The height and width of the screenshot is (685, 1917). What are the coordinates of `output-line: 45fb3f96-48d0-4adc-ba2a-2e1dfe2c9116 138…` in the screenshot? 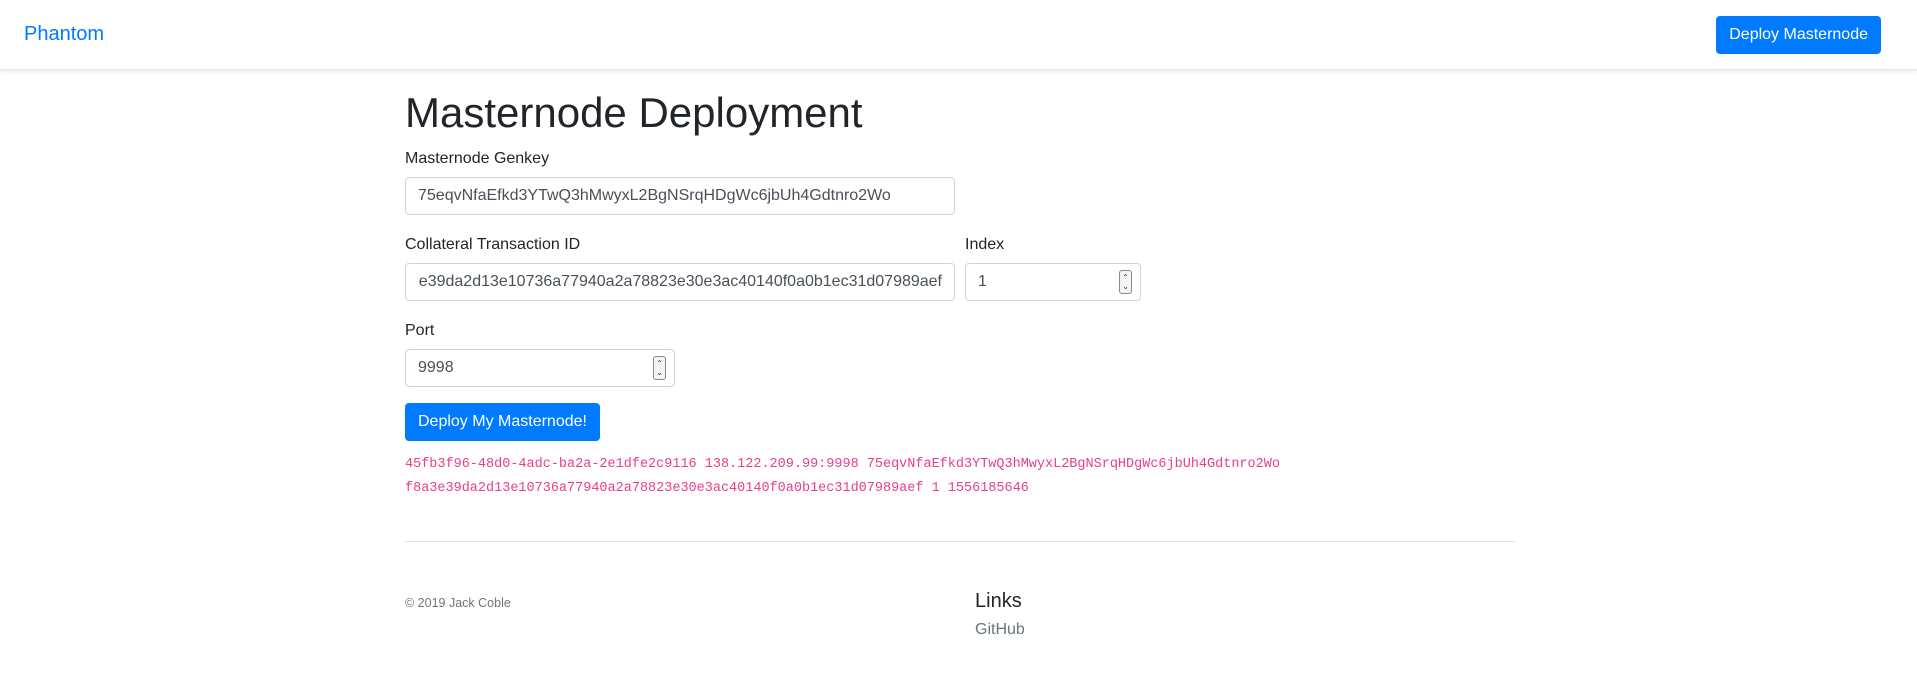 It's located at (842, 465).